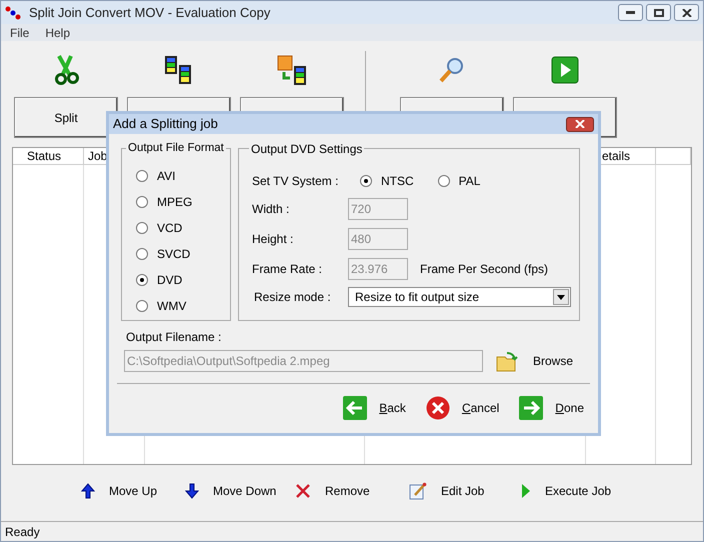  What do you see at coordinates (374, 408) in the screenshot?
I see `back-button: Back` at bounding box center [374, 408].